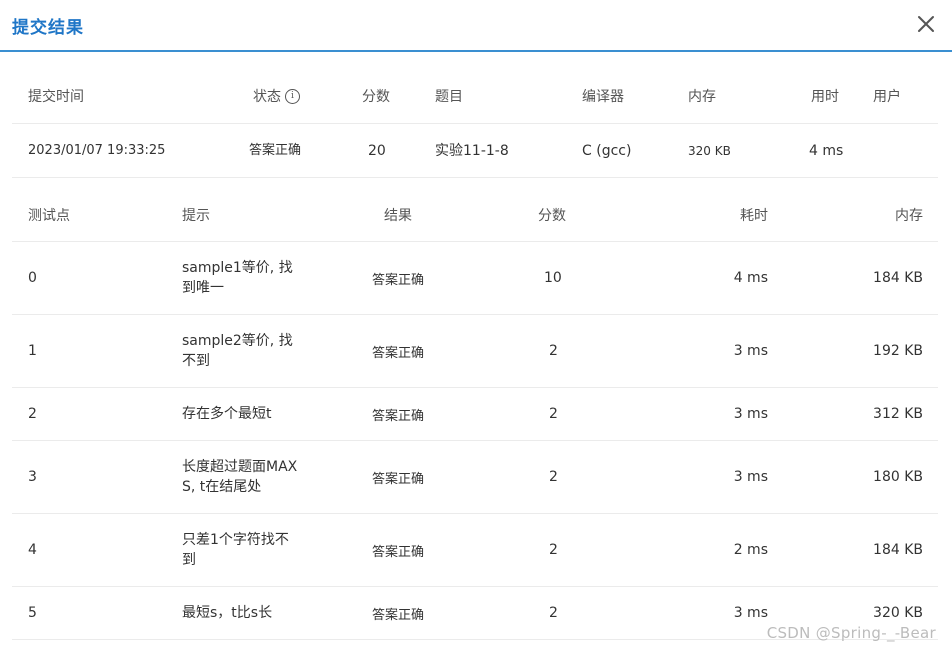 Image resolution: width=952 pixels, height=652 pixels. What do you see at coordinates (32, 613) in the screenshot?
I see `case-id: 5` at bounding box center [32, 613].